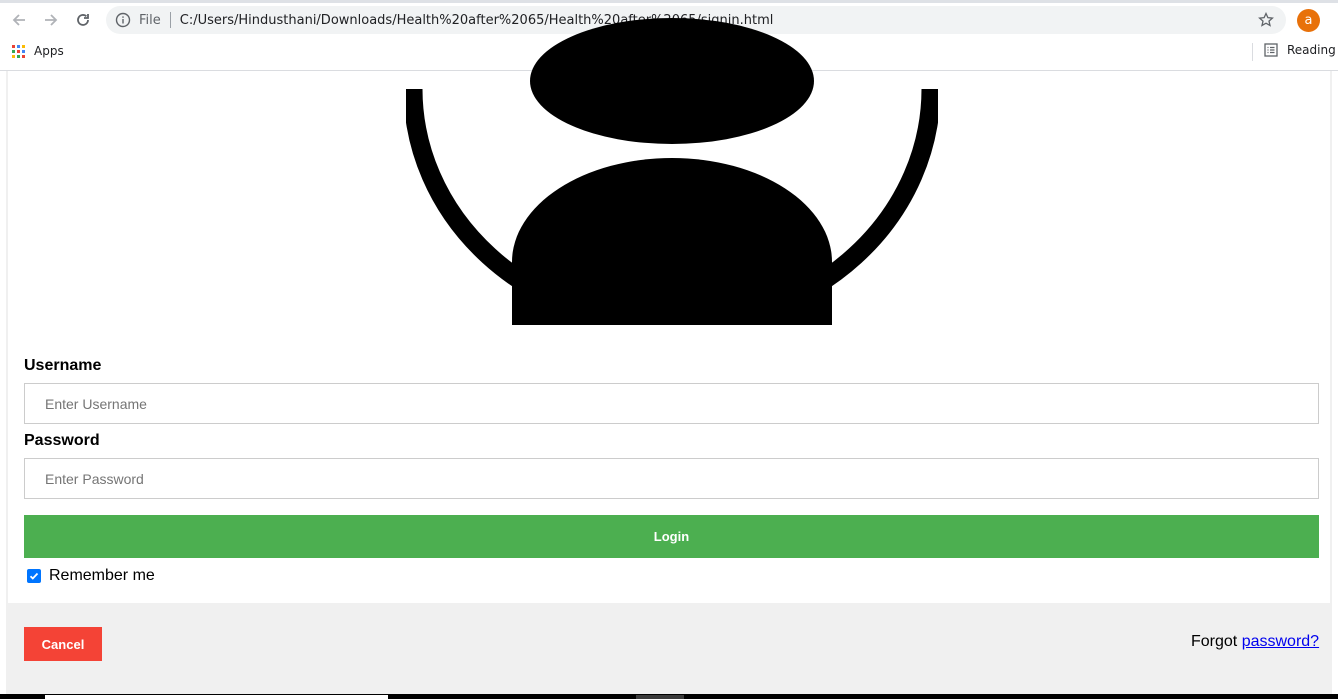 This screenshot has width=1338, height=699. I want to click on reload-icon, so click(83, 20).